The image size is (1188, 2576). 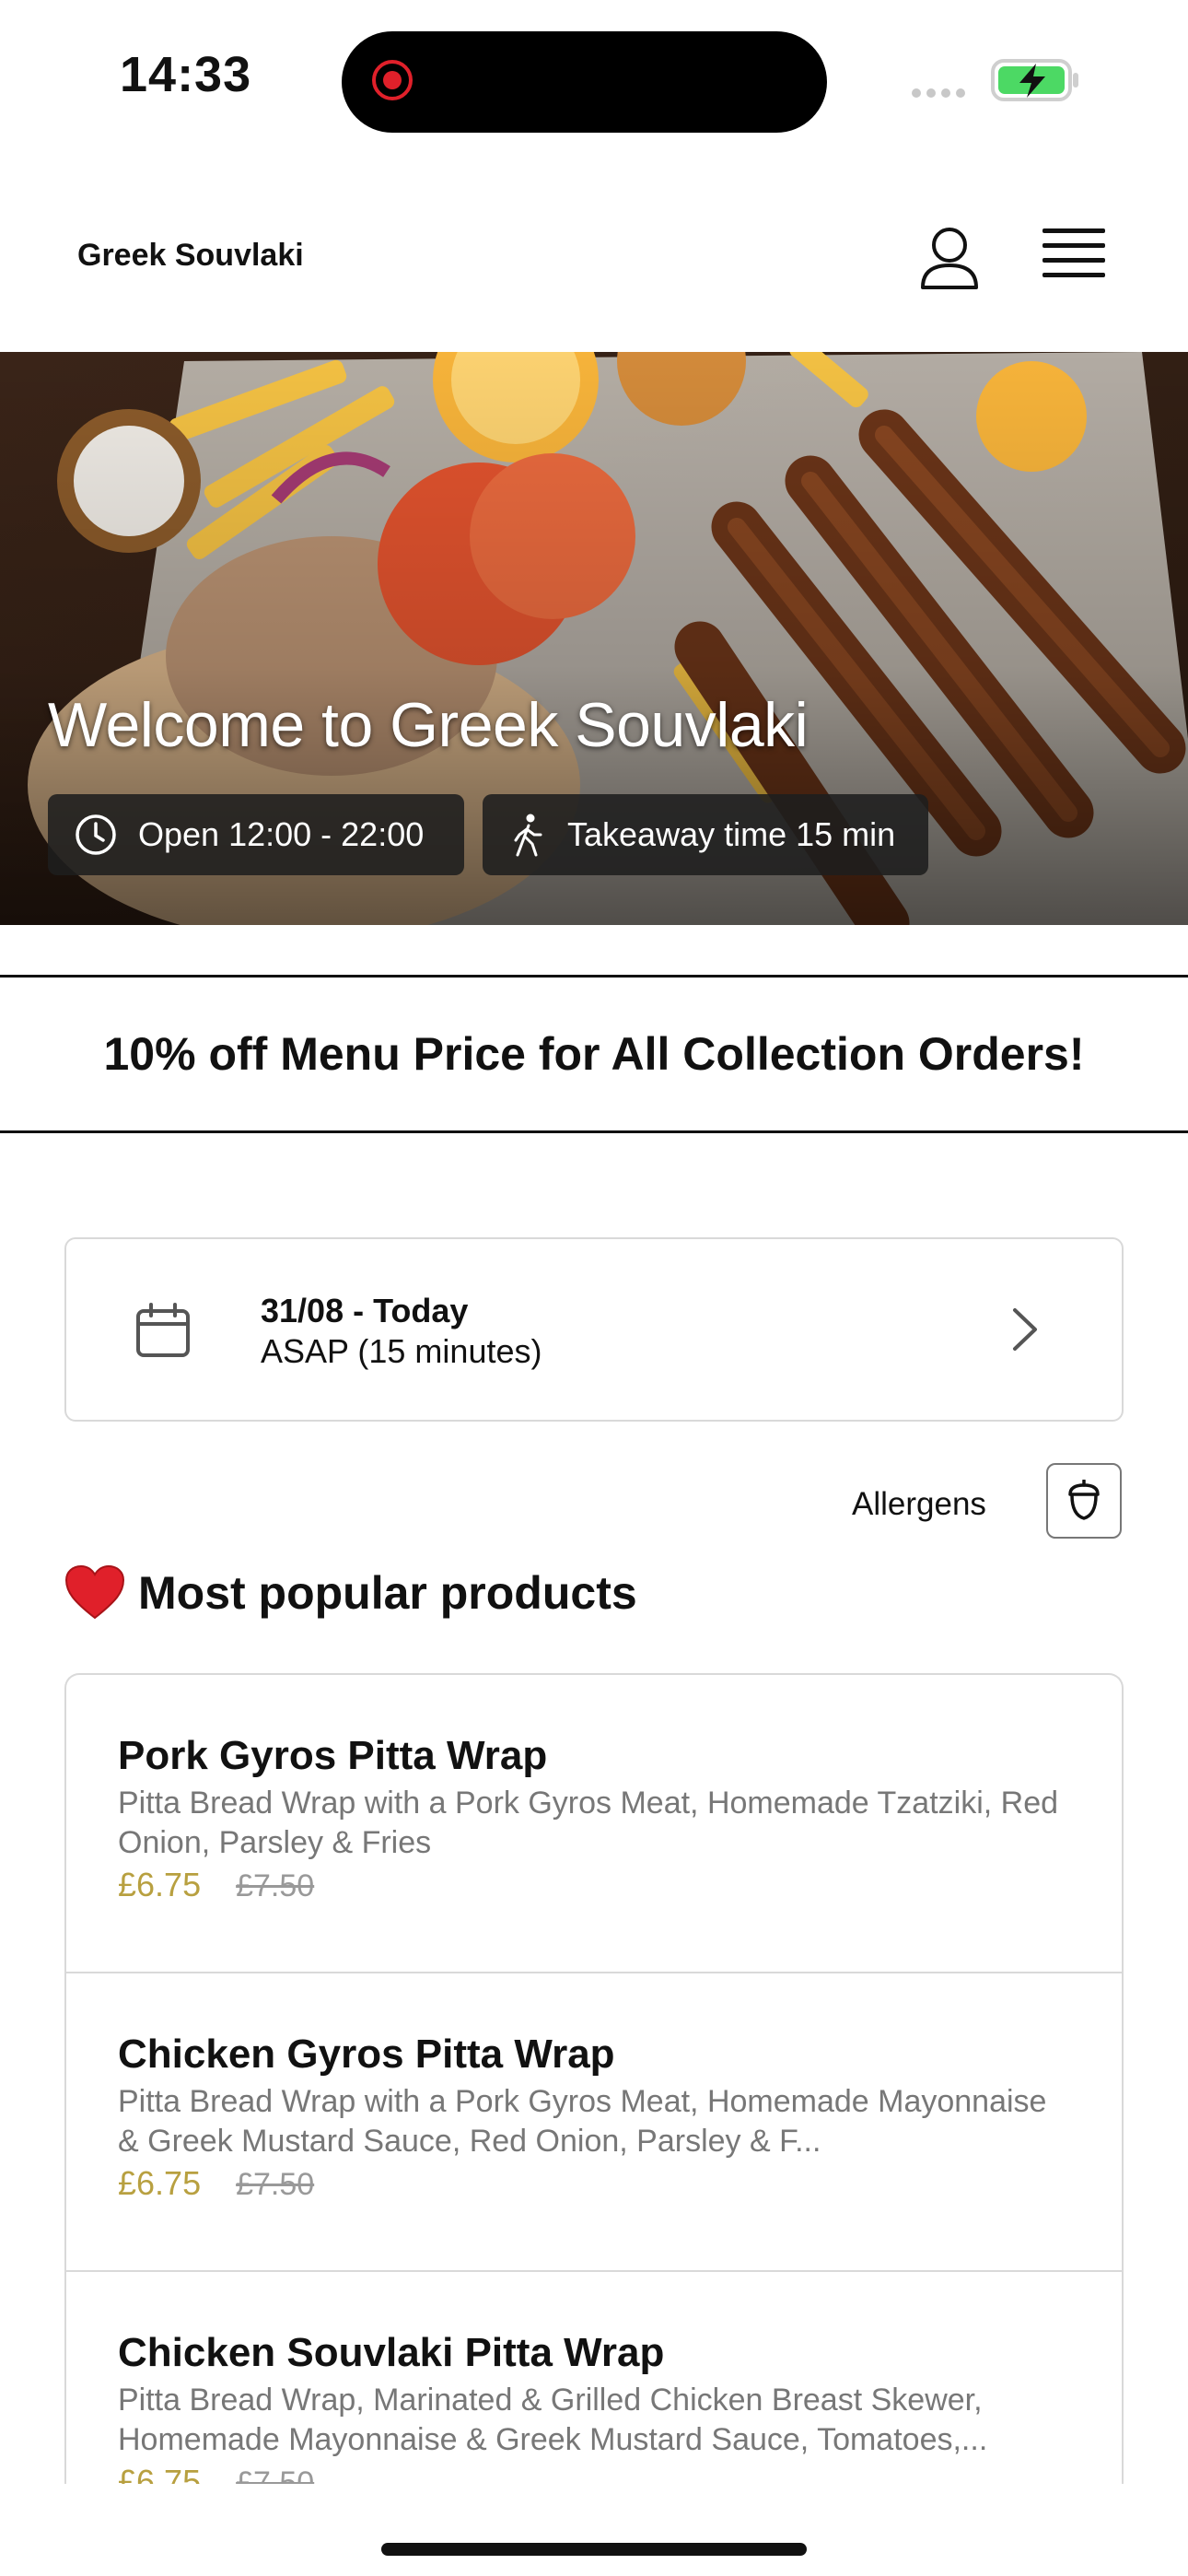 I want to click on opening-hours-text: Open 12:00 - 22:00, so click(x=281, y=834).